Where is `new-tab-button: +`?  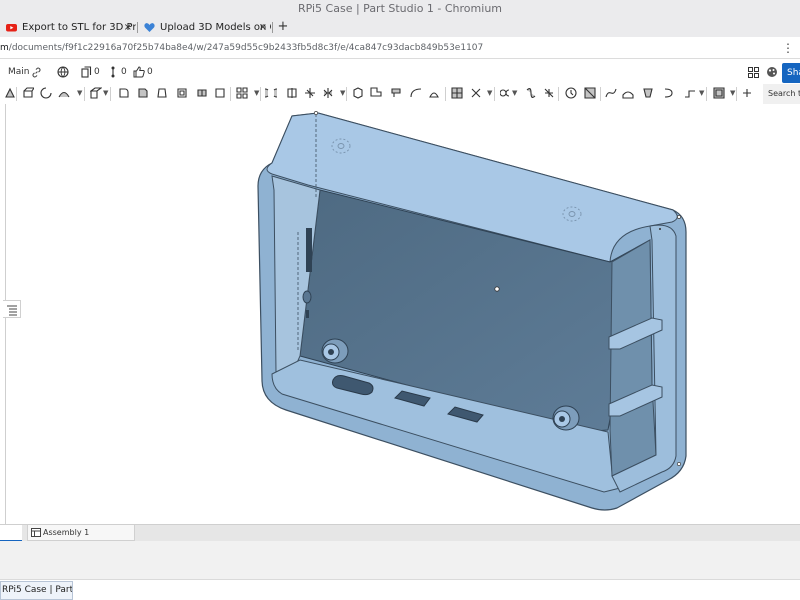 new-tab-button: + is located at coordinates (283, 27).